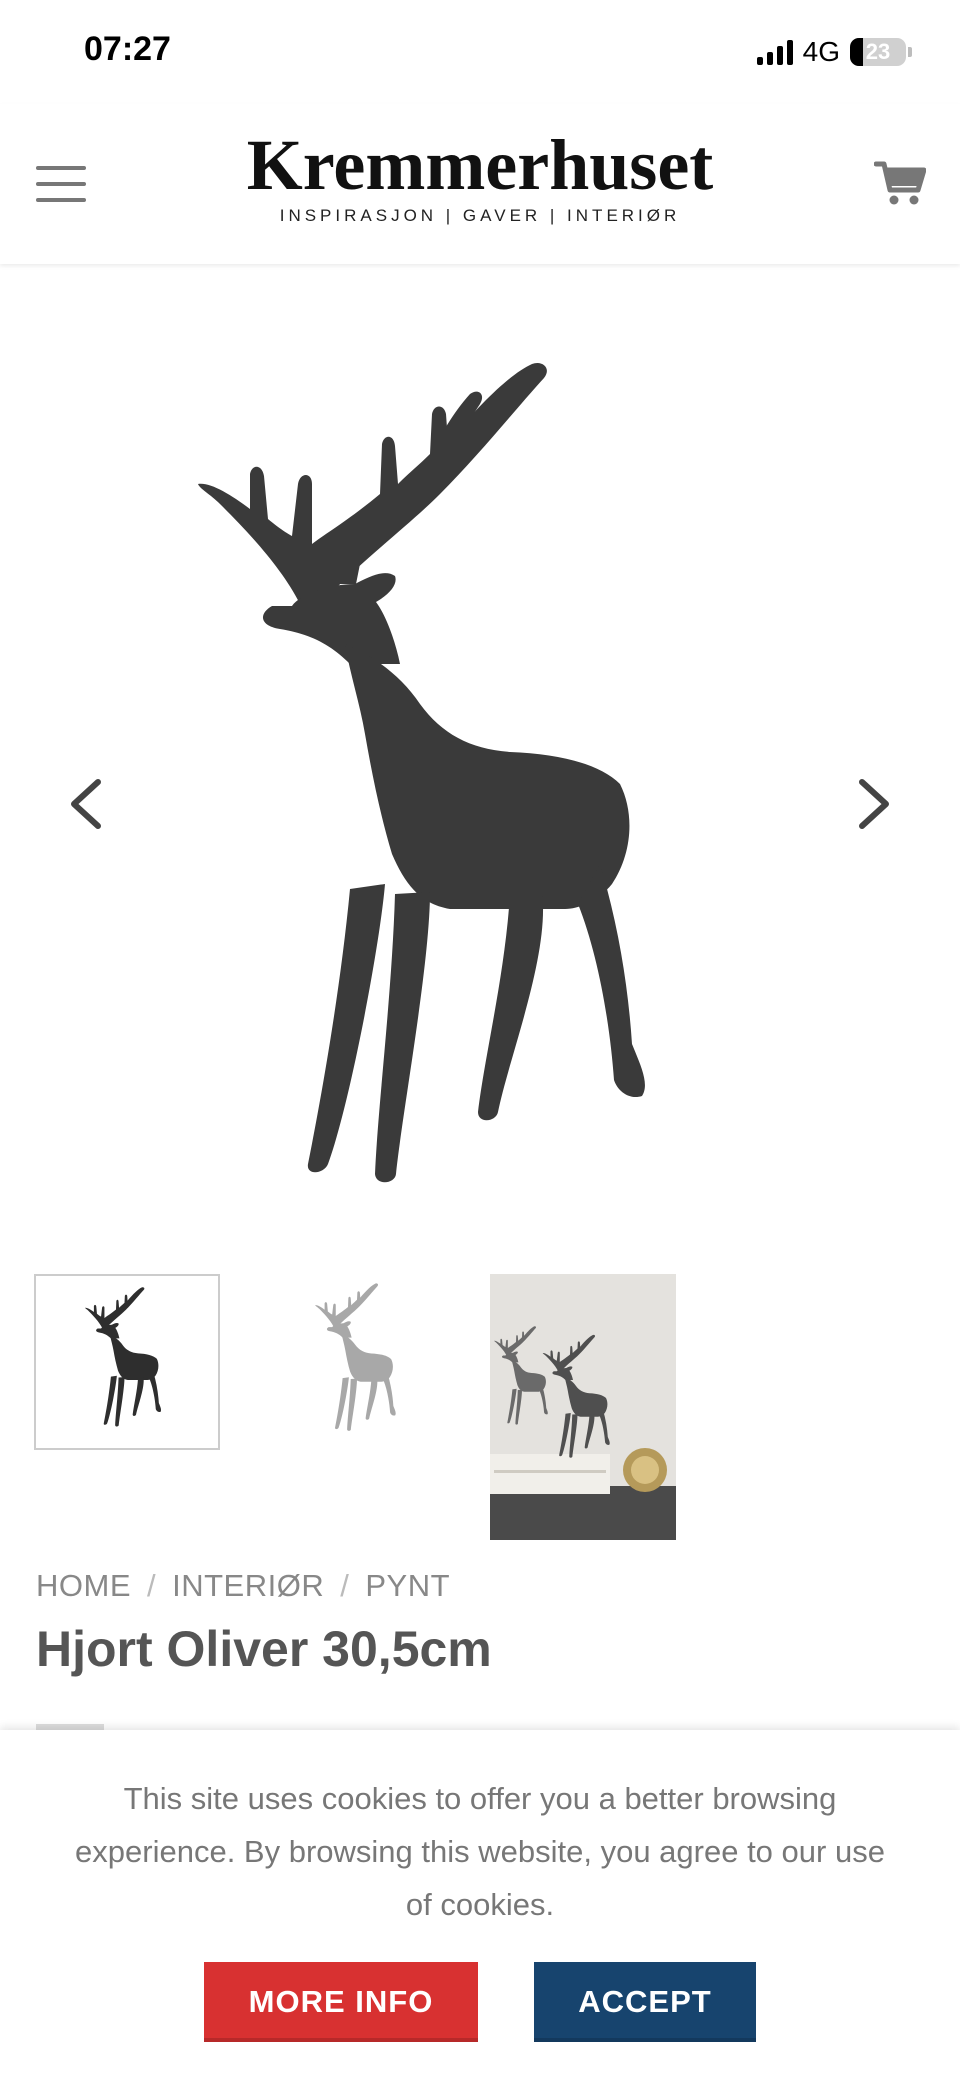 The height and width of the screenshot is (2078, 960). Describe the element at coordinates (88, 804) in the screenshot. I see `chevron-left-icon` at that location.